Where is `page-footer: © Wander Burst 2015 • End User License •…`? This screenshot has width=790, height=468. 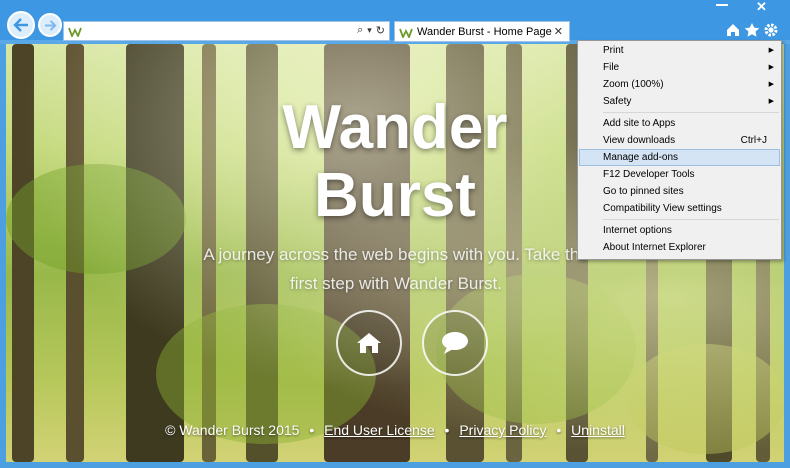
page-footer: © Wander Burst 2015 • End User License •… is located at coordinates (395, 430).